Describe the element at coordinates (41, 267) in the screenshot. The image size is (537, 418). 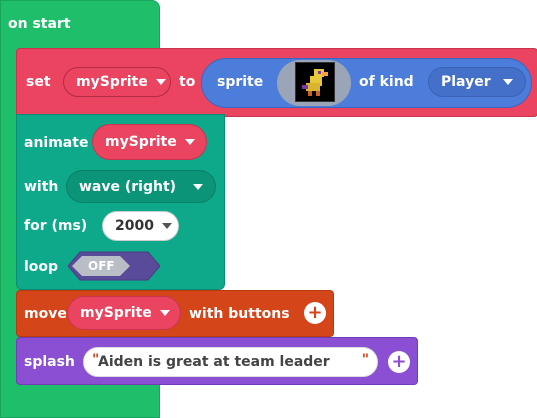
I see `loop-label: loop` at that location.